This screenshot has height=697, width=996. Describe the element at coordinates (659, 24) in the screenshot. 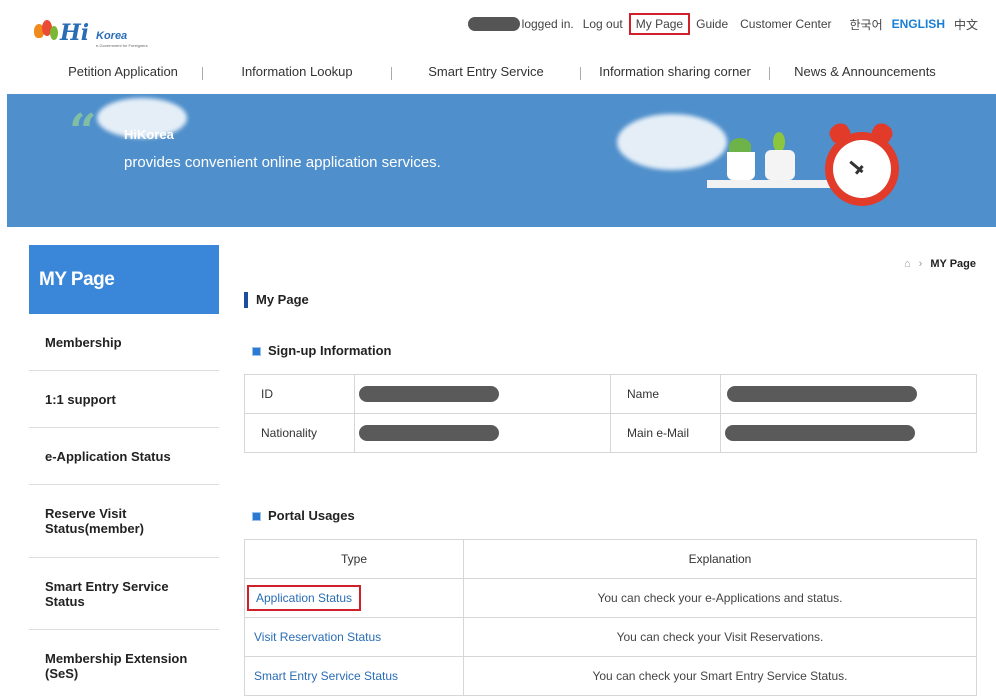

I see `my-page-link: My Page` at that location.